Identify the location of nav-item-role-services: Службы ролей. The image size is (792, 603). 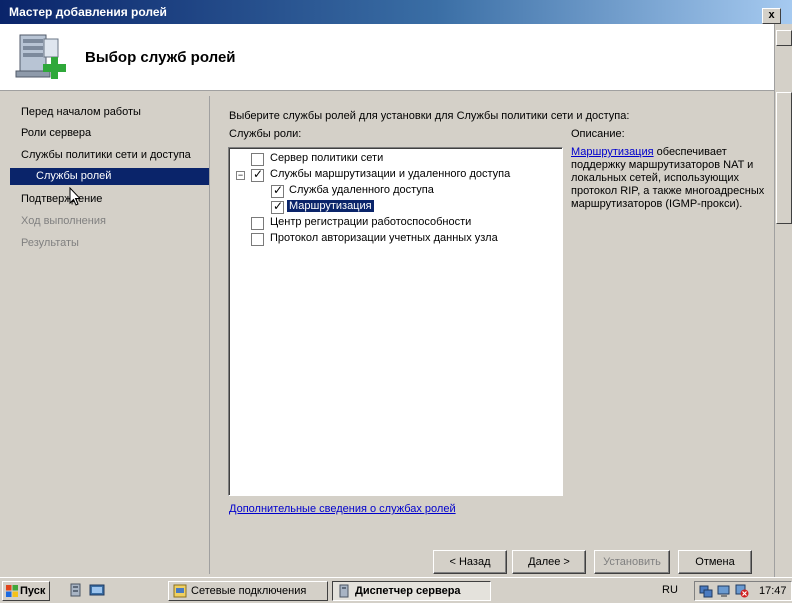
(109, 176).